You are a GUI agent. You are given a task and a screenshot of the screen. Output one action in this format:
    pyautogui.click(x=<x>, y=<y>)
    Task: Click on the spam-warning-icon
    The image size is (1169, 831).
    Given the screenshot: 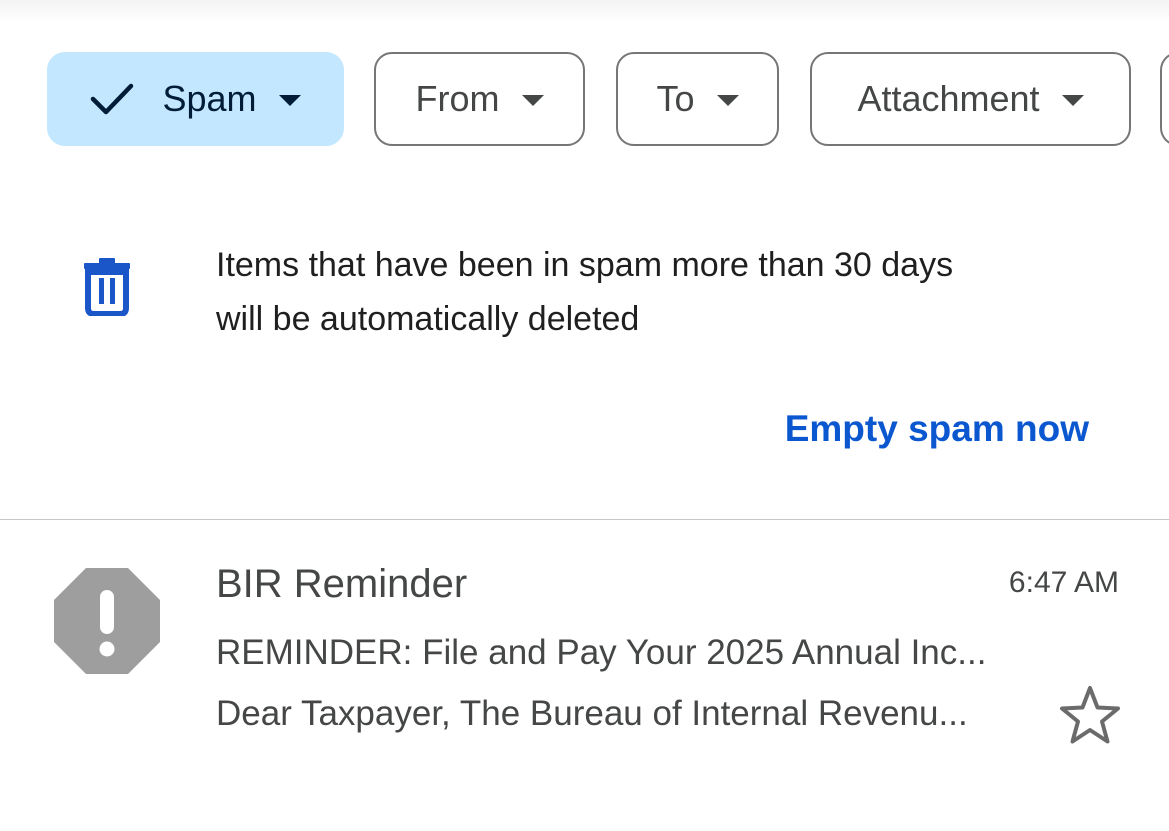 What is the action you would take?
    pyautogui.click(x=107, y=621)
    